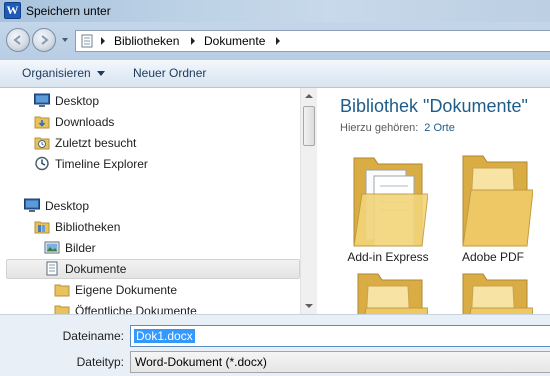 The height and width of the screenshot is (376, 550). Describe the element at coordinates (93, 336) in the screenshot. I see `filename-label: Dateiname:` at that location.